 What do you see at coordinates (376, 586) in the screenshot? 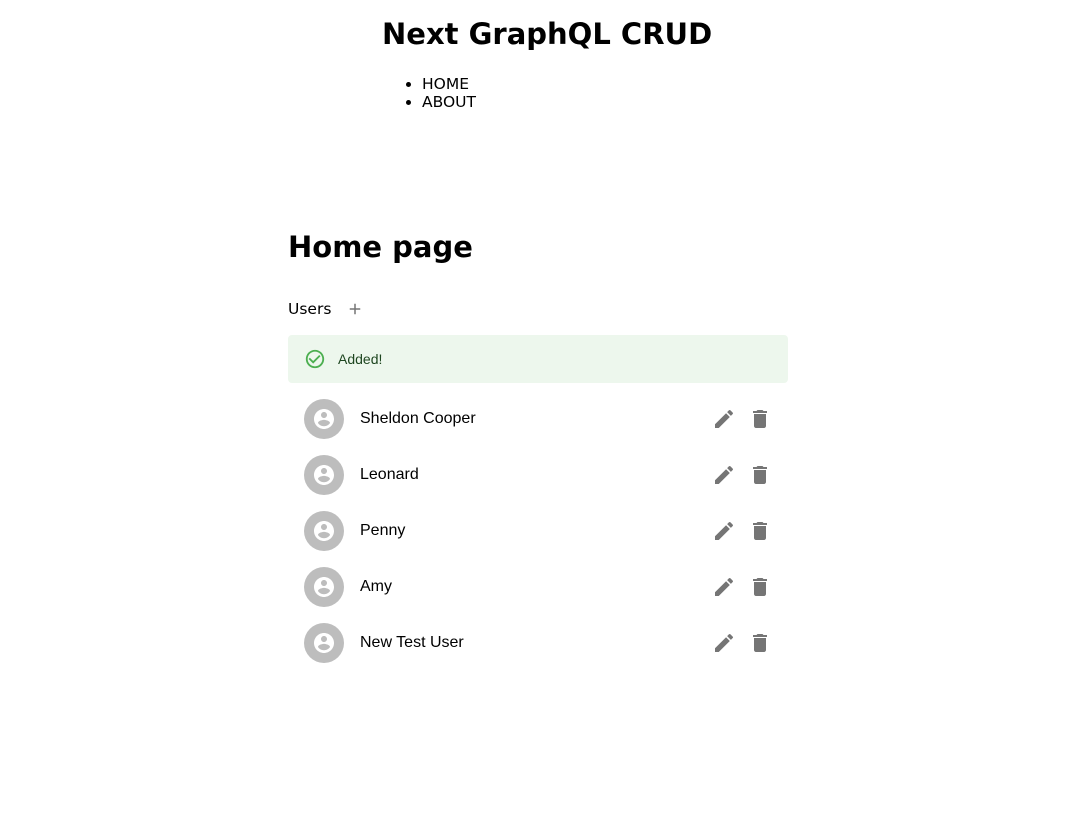
I see `user-name: Amy` at bounding box center [376, 586].